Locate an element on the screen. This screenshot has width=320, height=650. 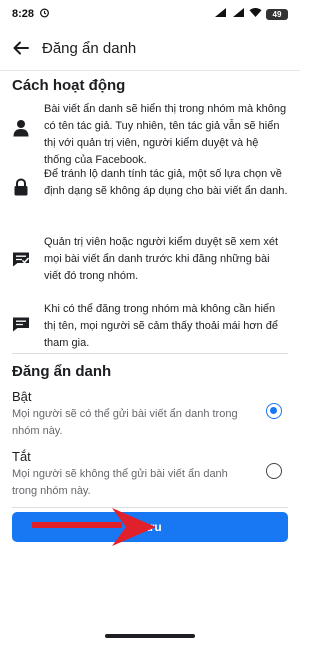
status-icons: 49 is located at coordinates (250, 14).